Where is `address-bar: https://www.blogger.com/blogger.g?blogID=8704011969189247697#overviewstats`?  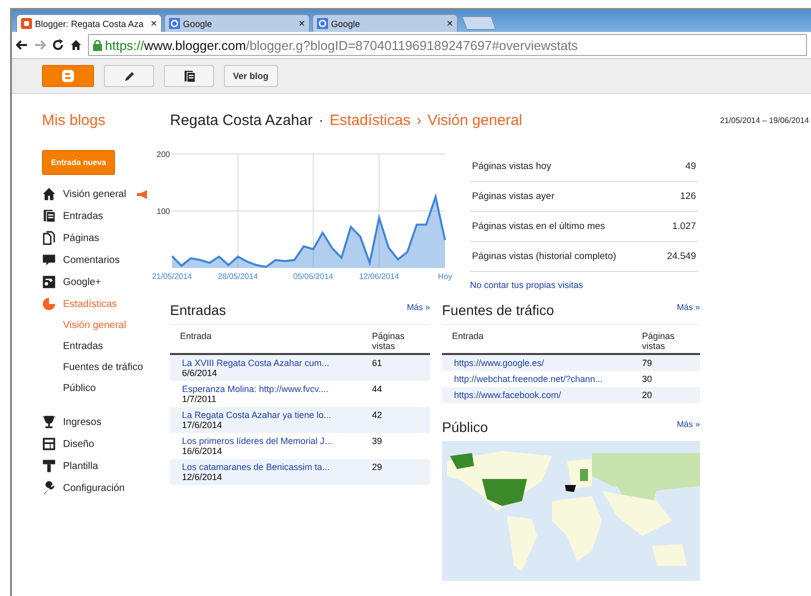 address-bar: https://www.blogger.com/blogger.g?blogID=8704011969189247697#overviewstats is located at coordinates (447, 45).